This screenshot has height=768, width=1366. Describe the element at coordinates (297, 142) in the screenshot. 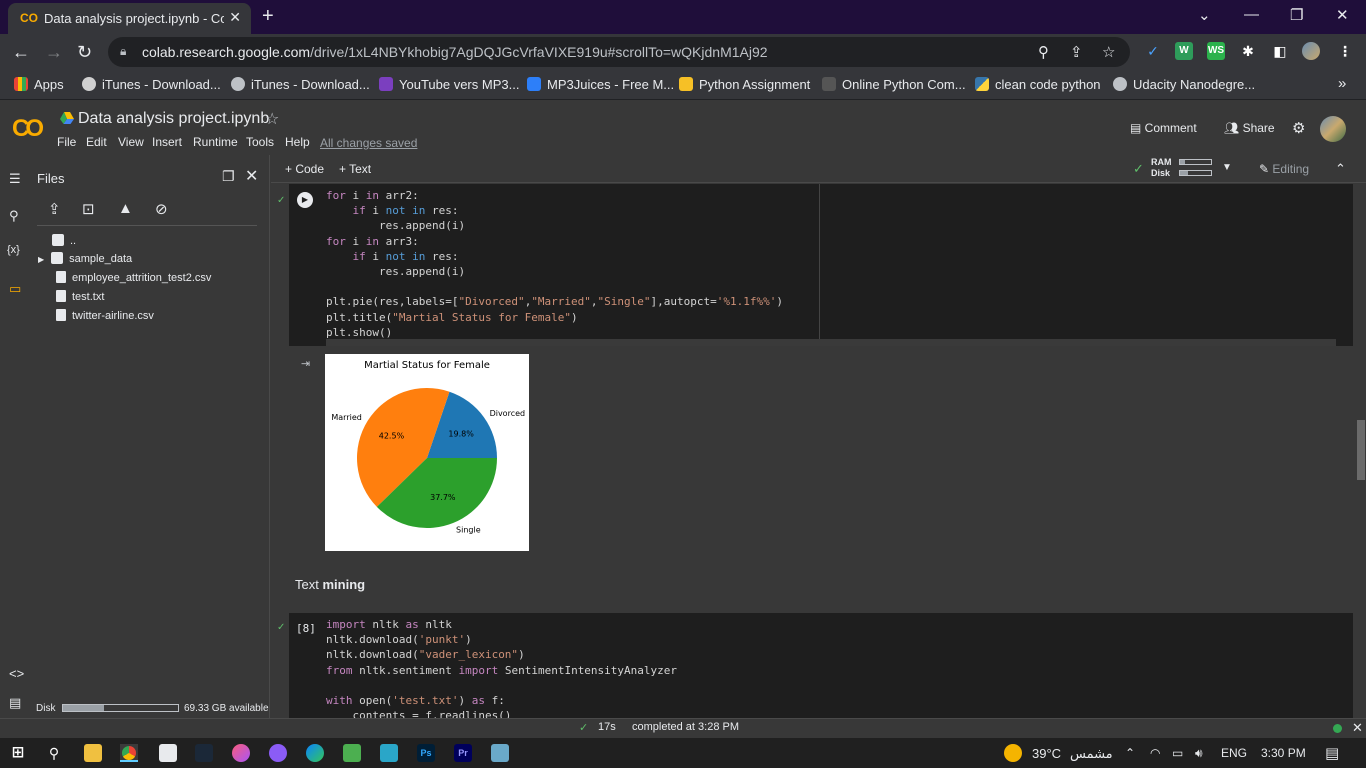

I see `menu-help: Help` at that location.